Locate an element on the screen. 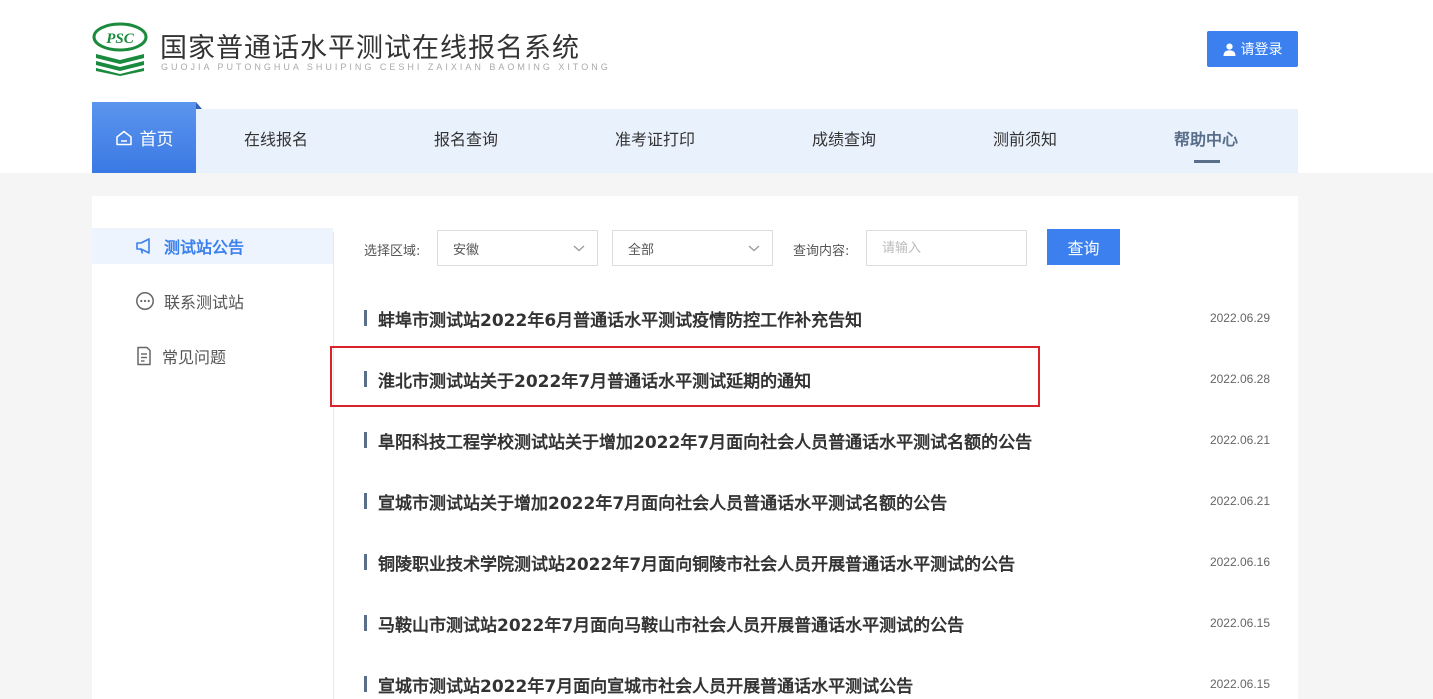  sidebar-item-station-notices: 测试站公告 is located at coordinates (212, 246).